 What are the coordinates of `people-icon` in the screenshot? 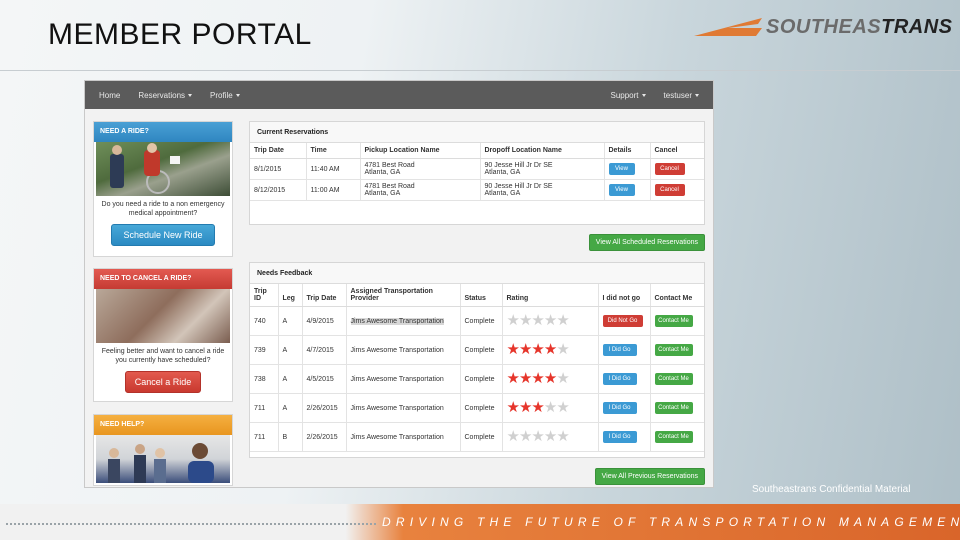 It's located at (161, 463).